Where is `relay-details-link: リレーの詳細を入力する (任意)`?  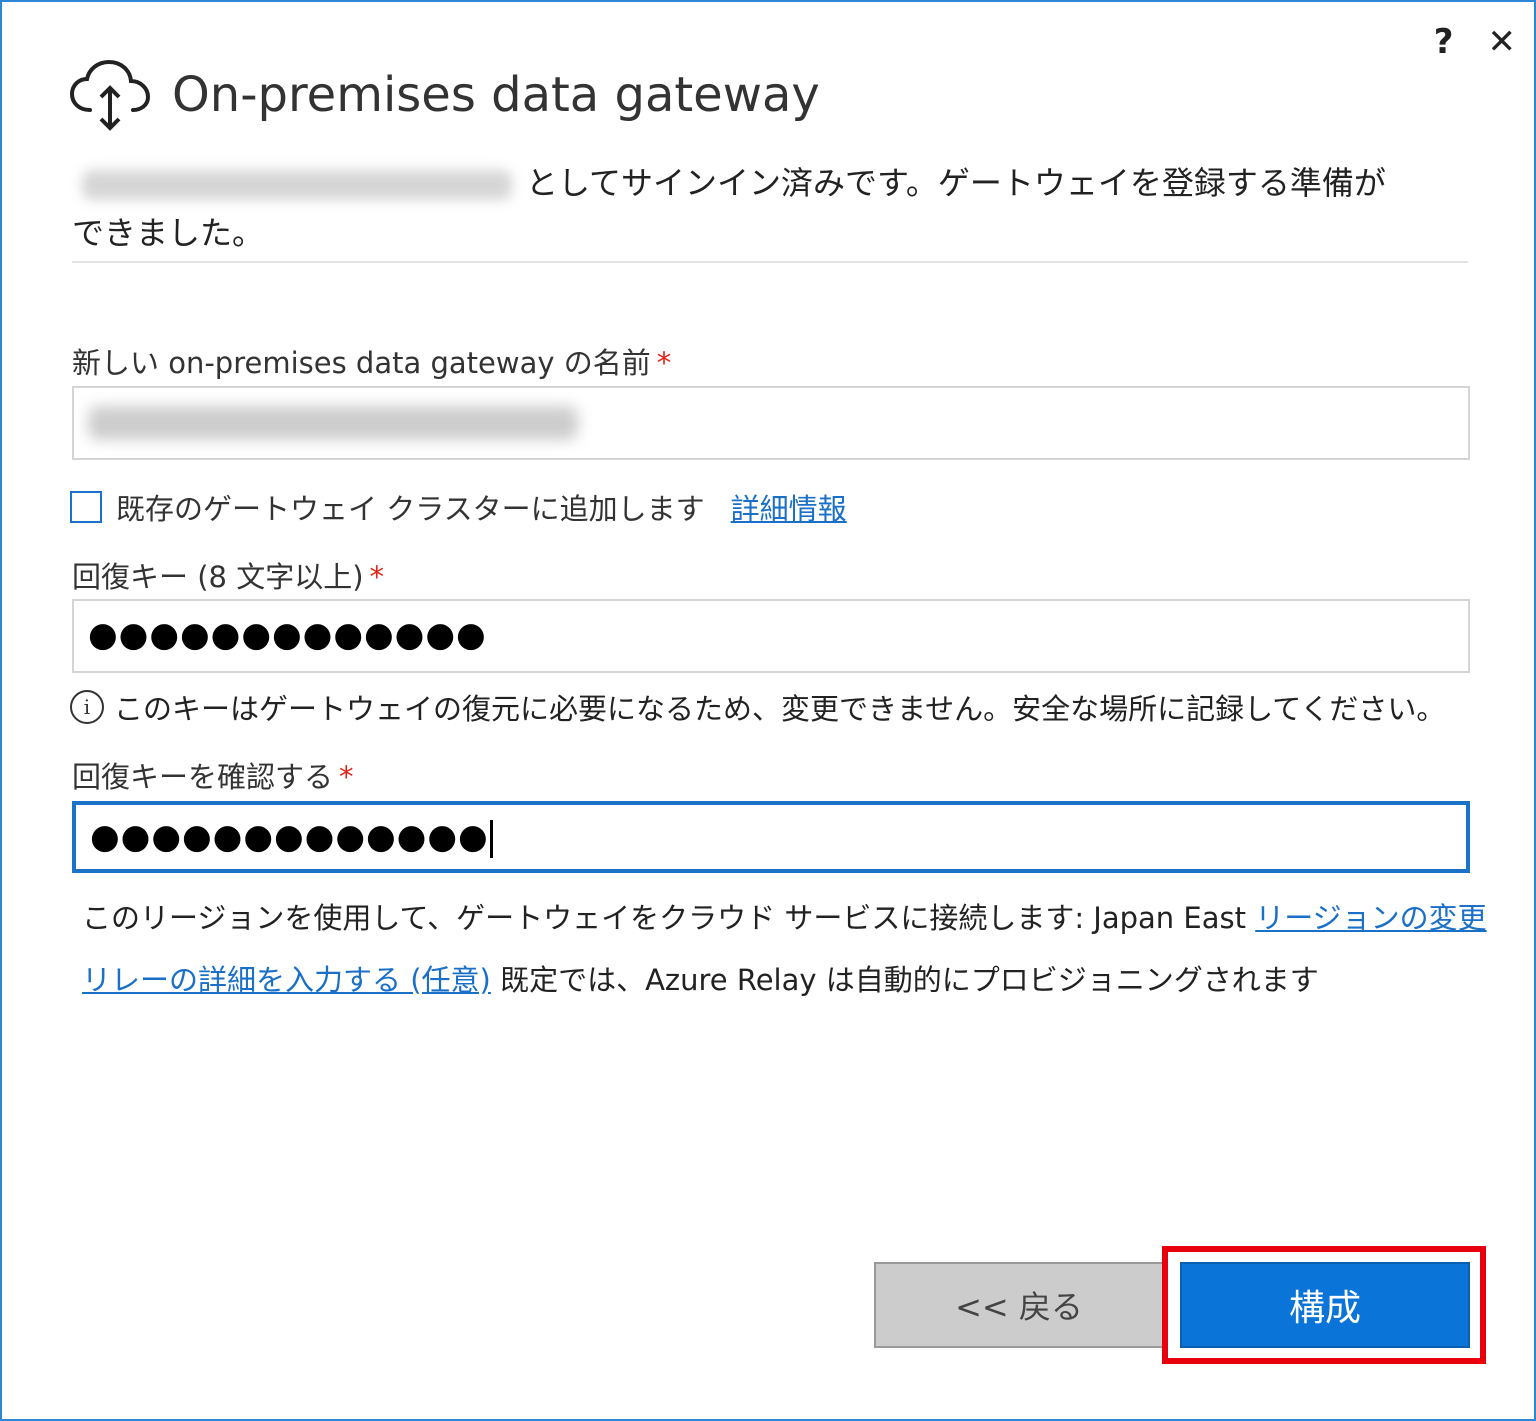 relay-details-link: リレーの詳細を入力する (任意) is located at coordinates (286, 980).